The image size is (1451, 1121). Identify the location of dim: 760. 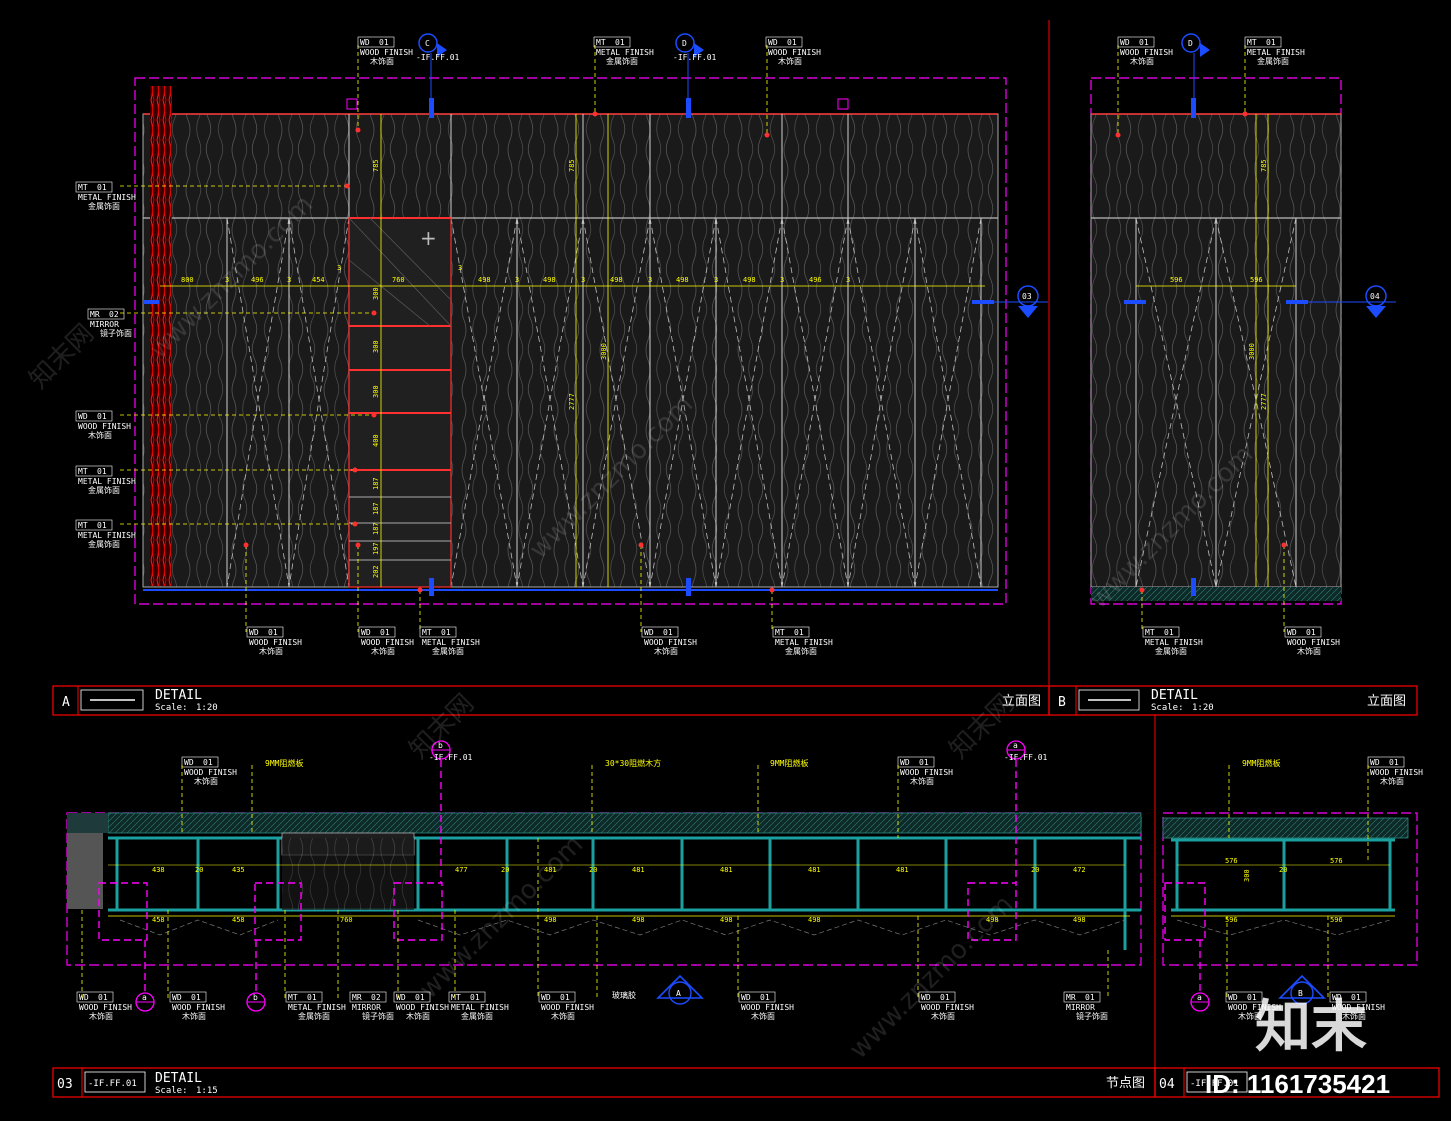
(398, 280).